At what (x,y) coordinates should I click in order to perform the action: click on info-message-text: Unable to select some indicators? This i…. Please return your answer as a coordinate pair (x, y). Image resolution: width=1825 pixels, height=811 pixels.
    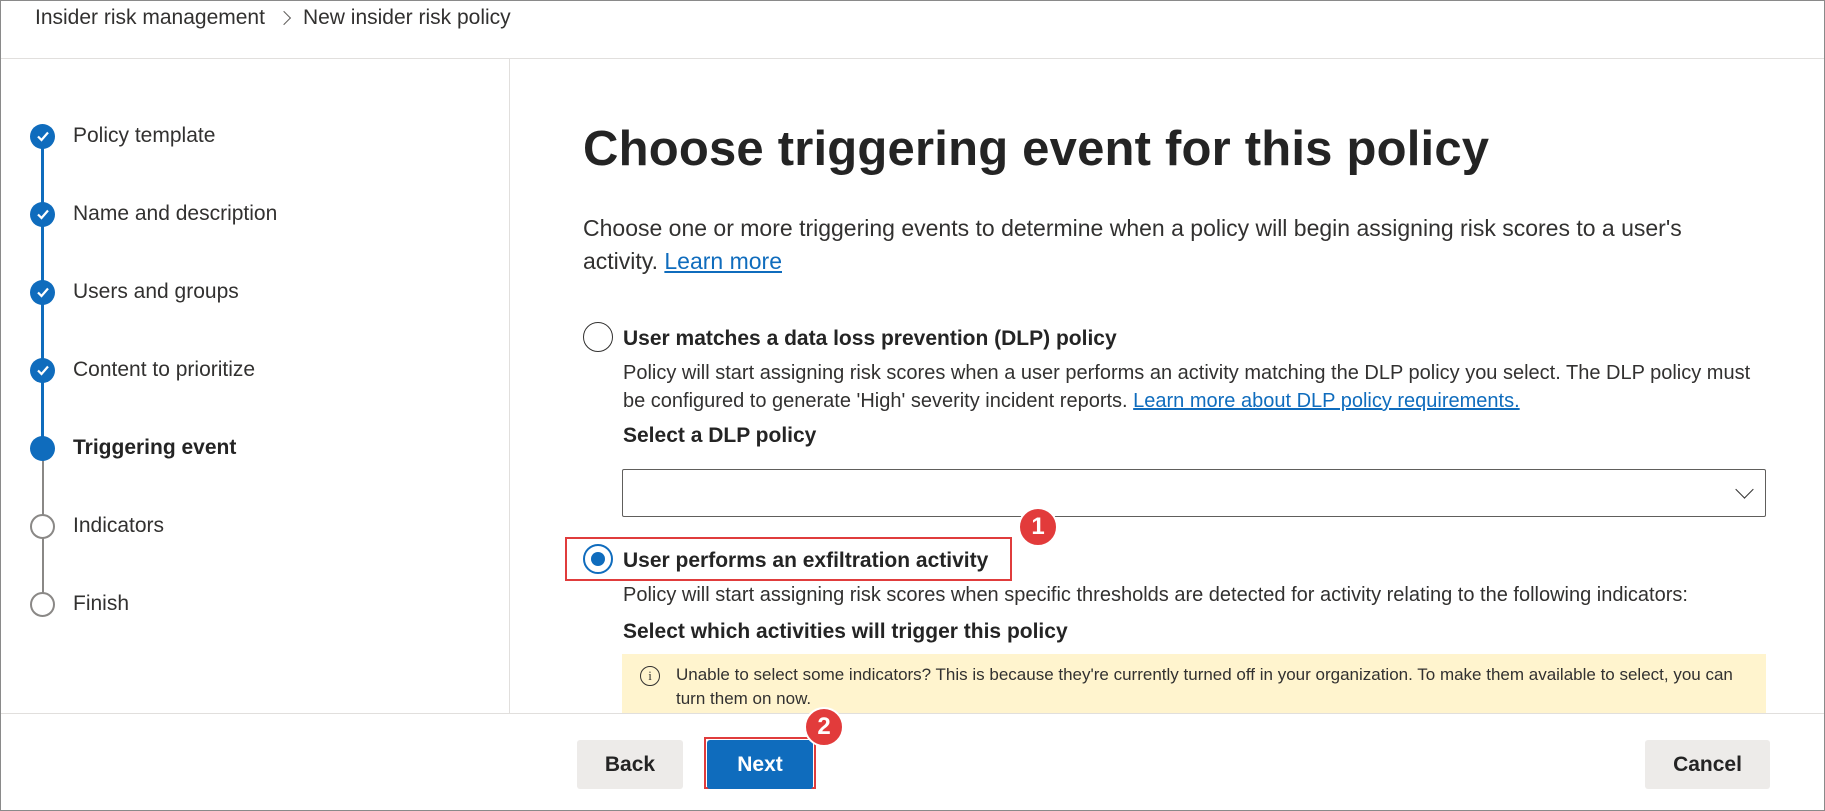
    Looking at the image, I should click on (1204, 686).